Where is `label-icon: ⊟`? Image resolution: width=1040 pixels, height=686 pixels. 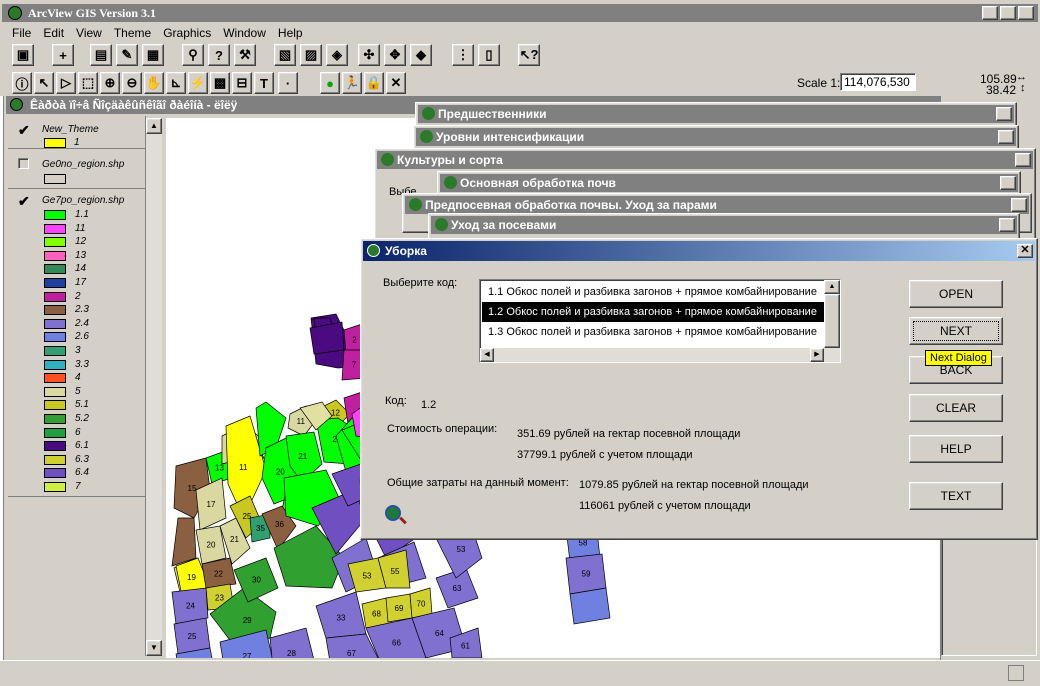
label-icon: ⊟ is located at coordinates (242, 83).